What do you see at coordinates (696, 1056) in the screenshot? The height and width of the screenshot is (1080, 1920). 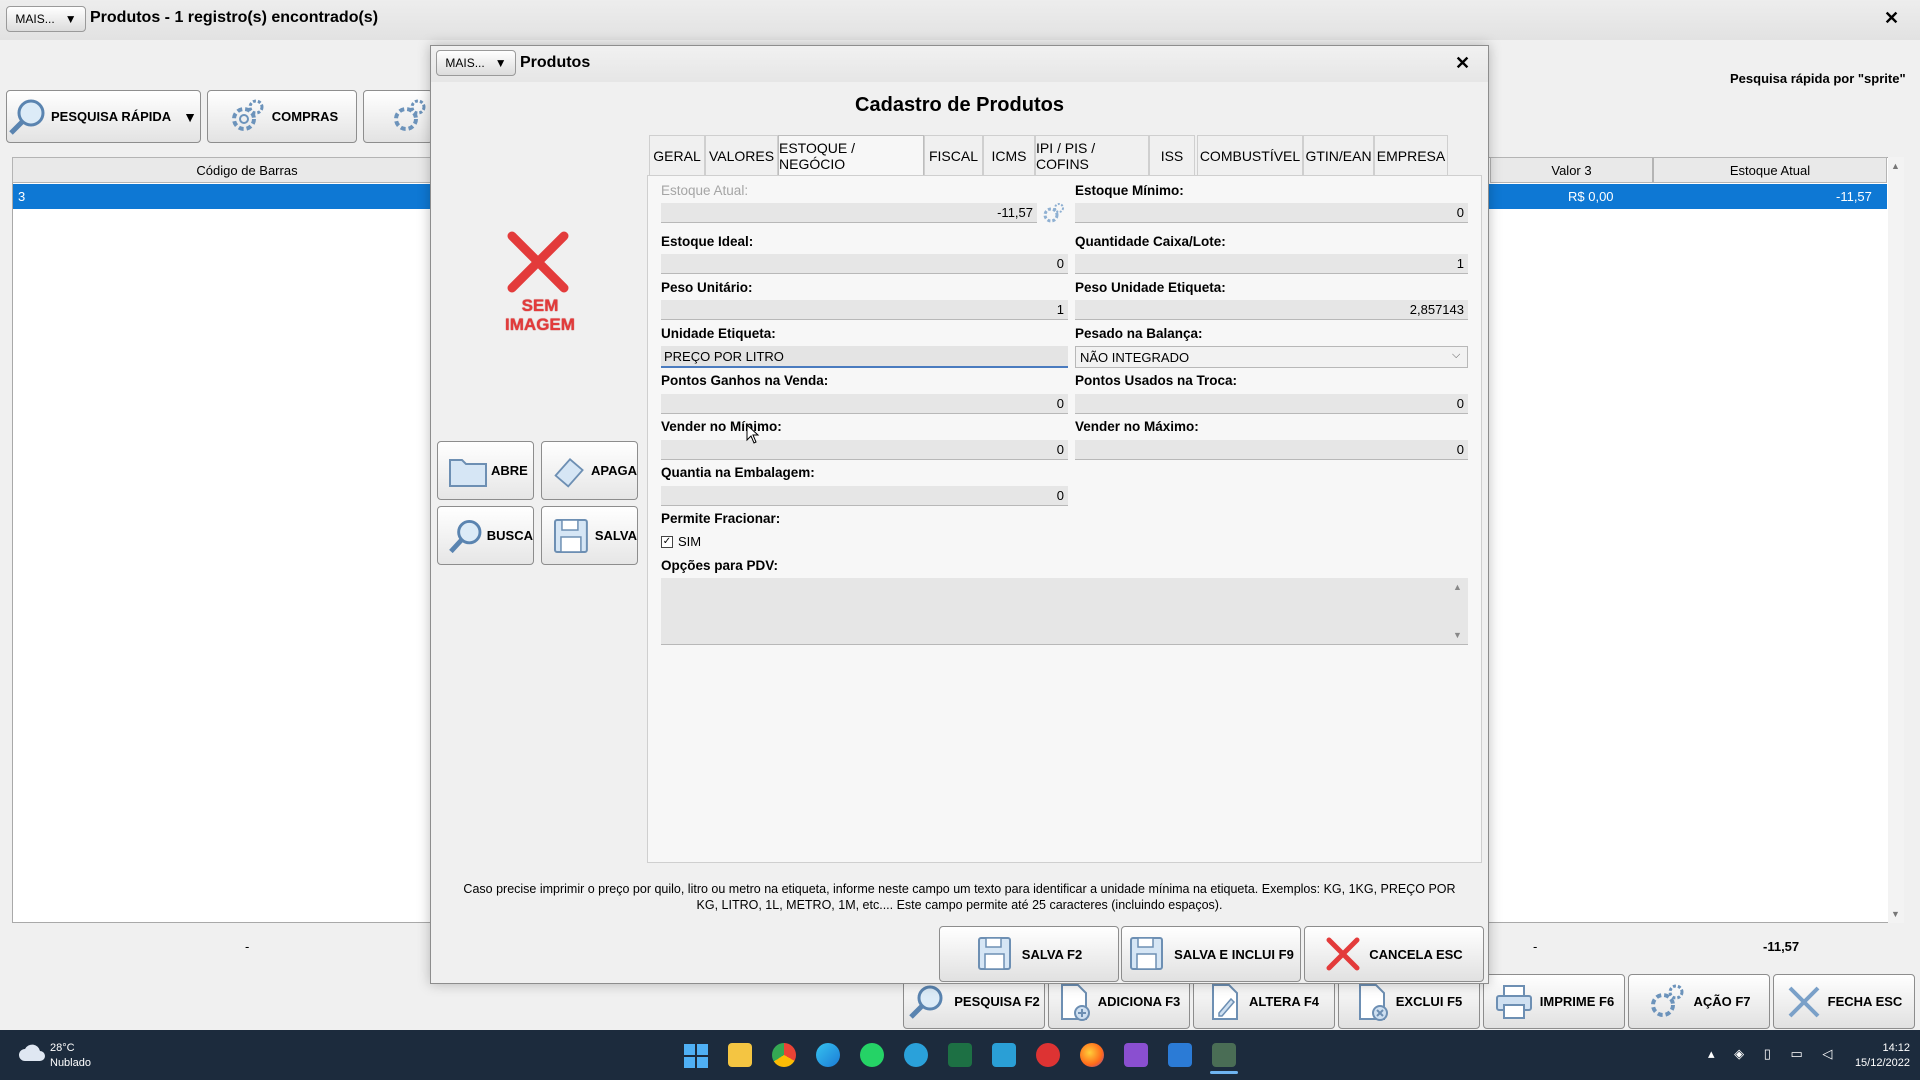 I see `windows-start-icon` at bounding box center [696, 1056].